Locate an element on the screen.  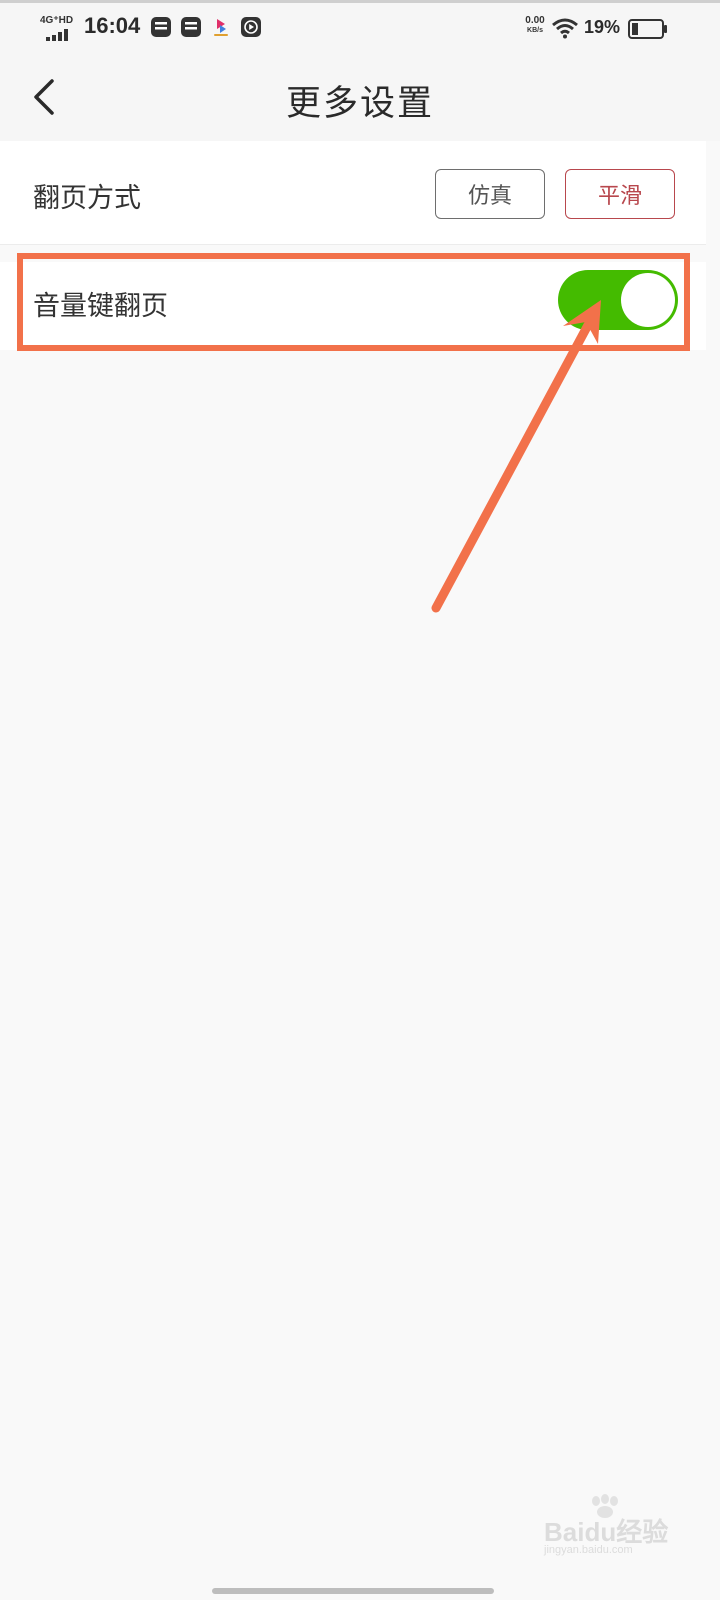
network-speed-unit: KB/s is located at coordinates (535, 30).